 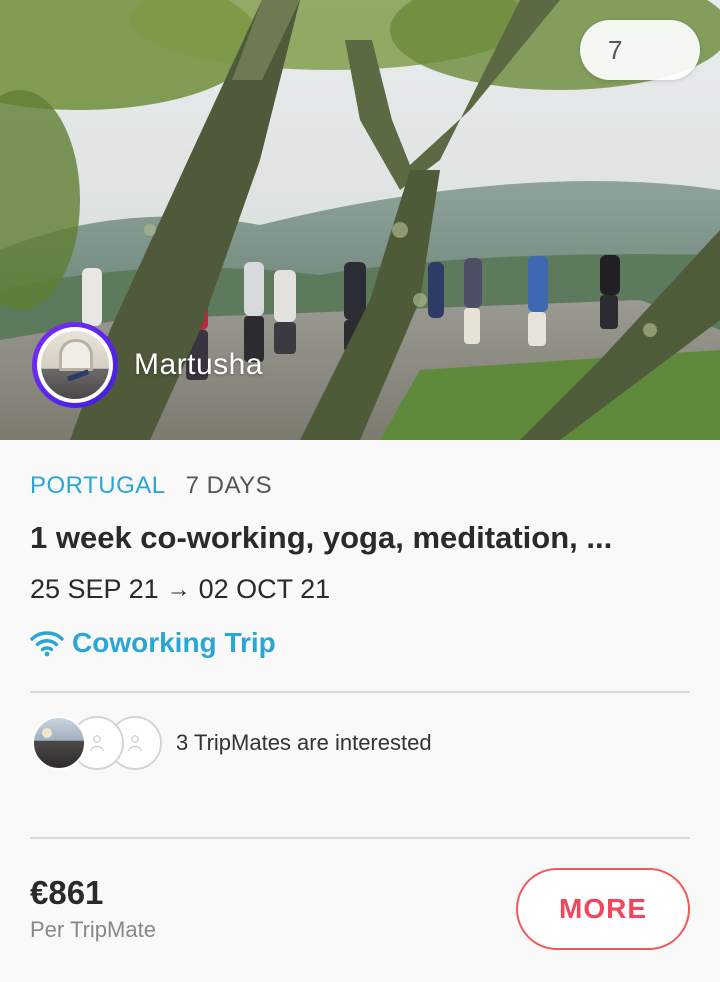 What do you see at coordinates (264, 589) in the screenshot?
I see `end-date: 02 OCT 21` at bounding box center [264, 589].